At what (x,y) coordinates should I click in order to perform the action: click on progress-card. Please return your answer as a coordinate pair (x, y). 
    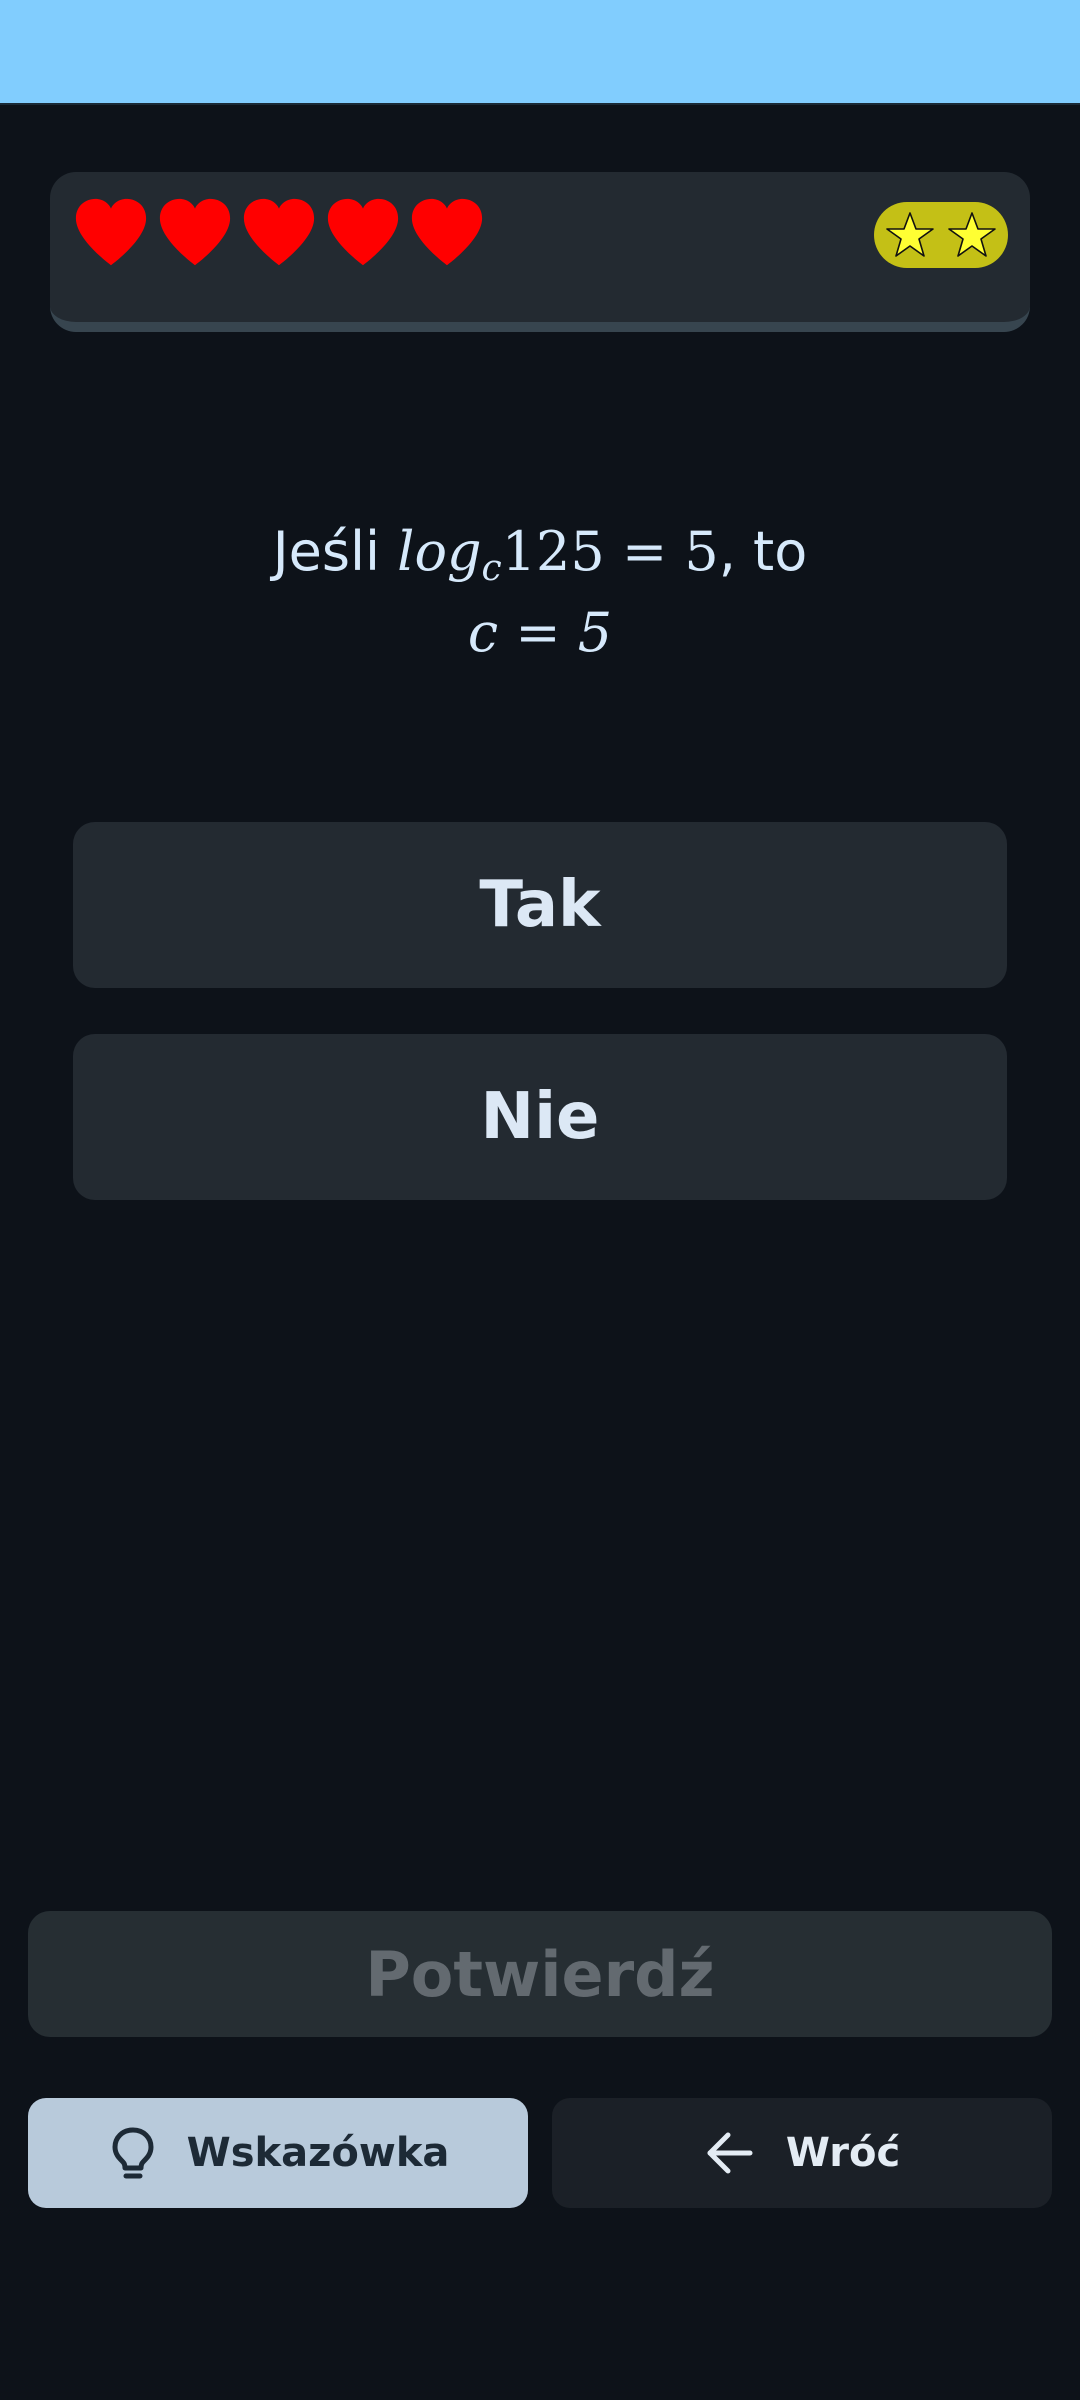
    Looking at the image, I should click on (540, 252).